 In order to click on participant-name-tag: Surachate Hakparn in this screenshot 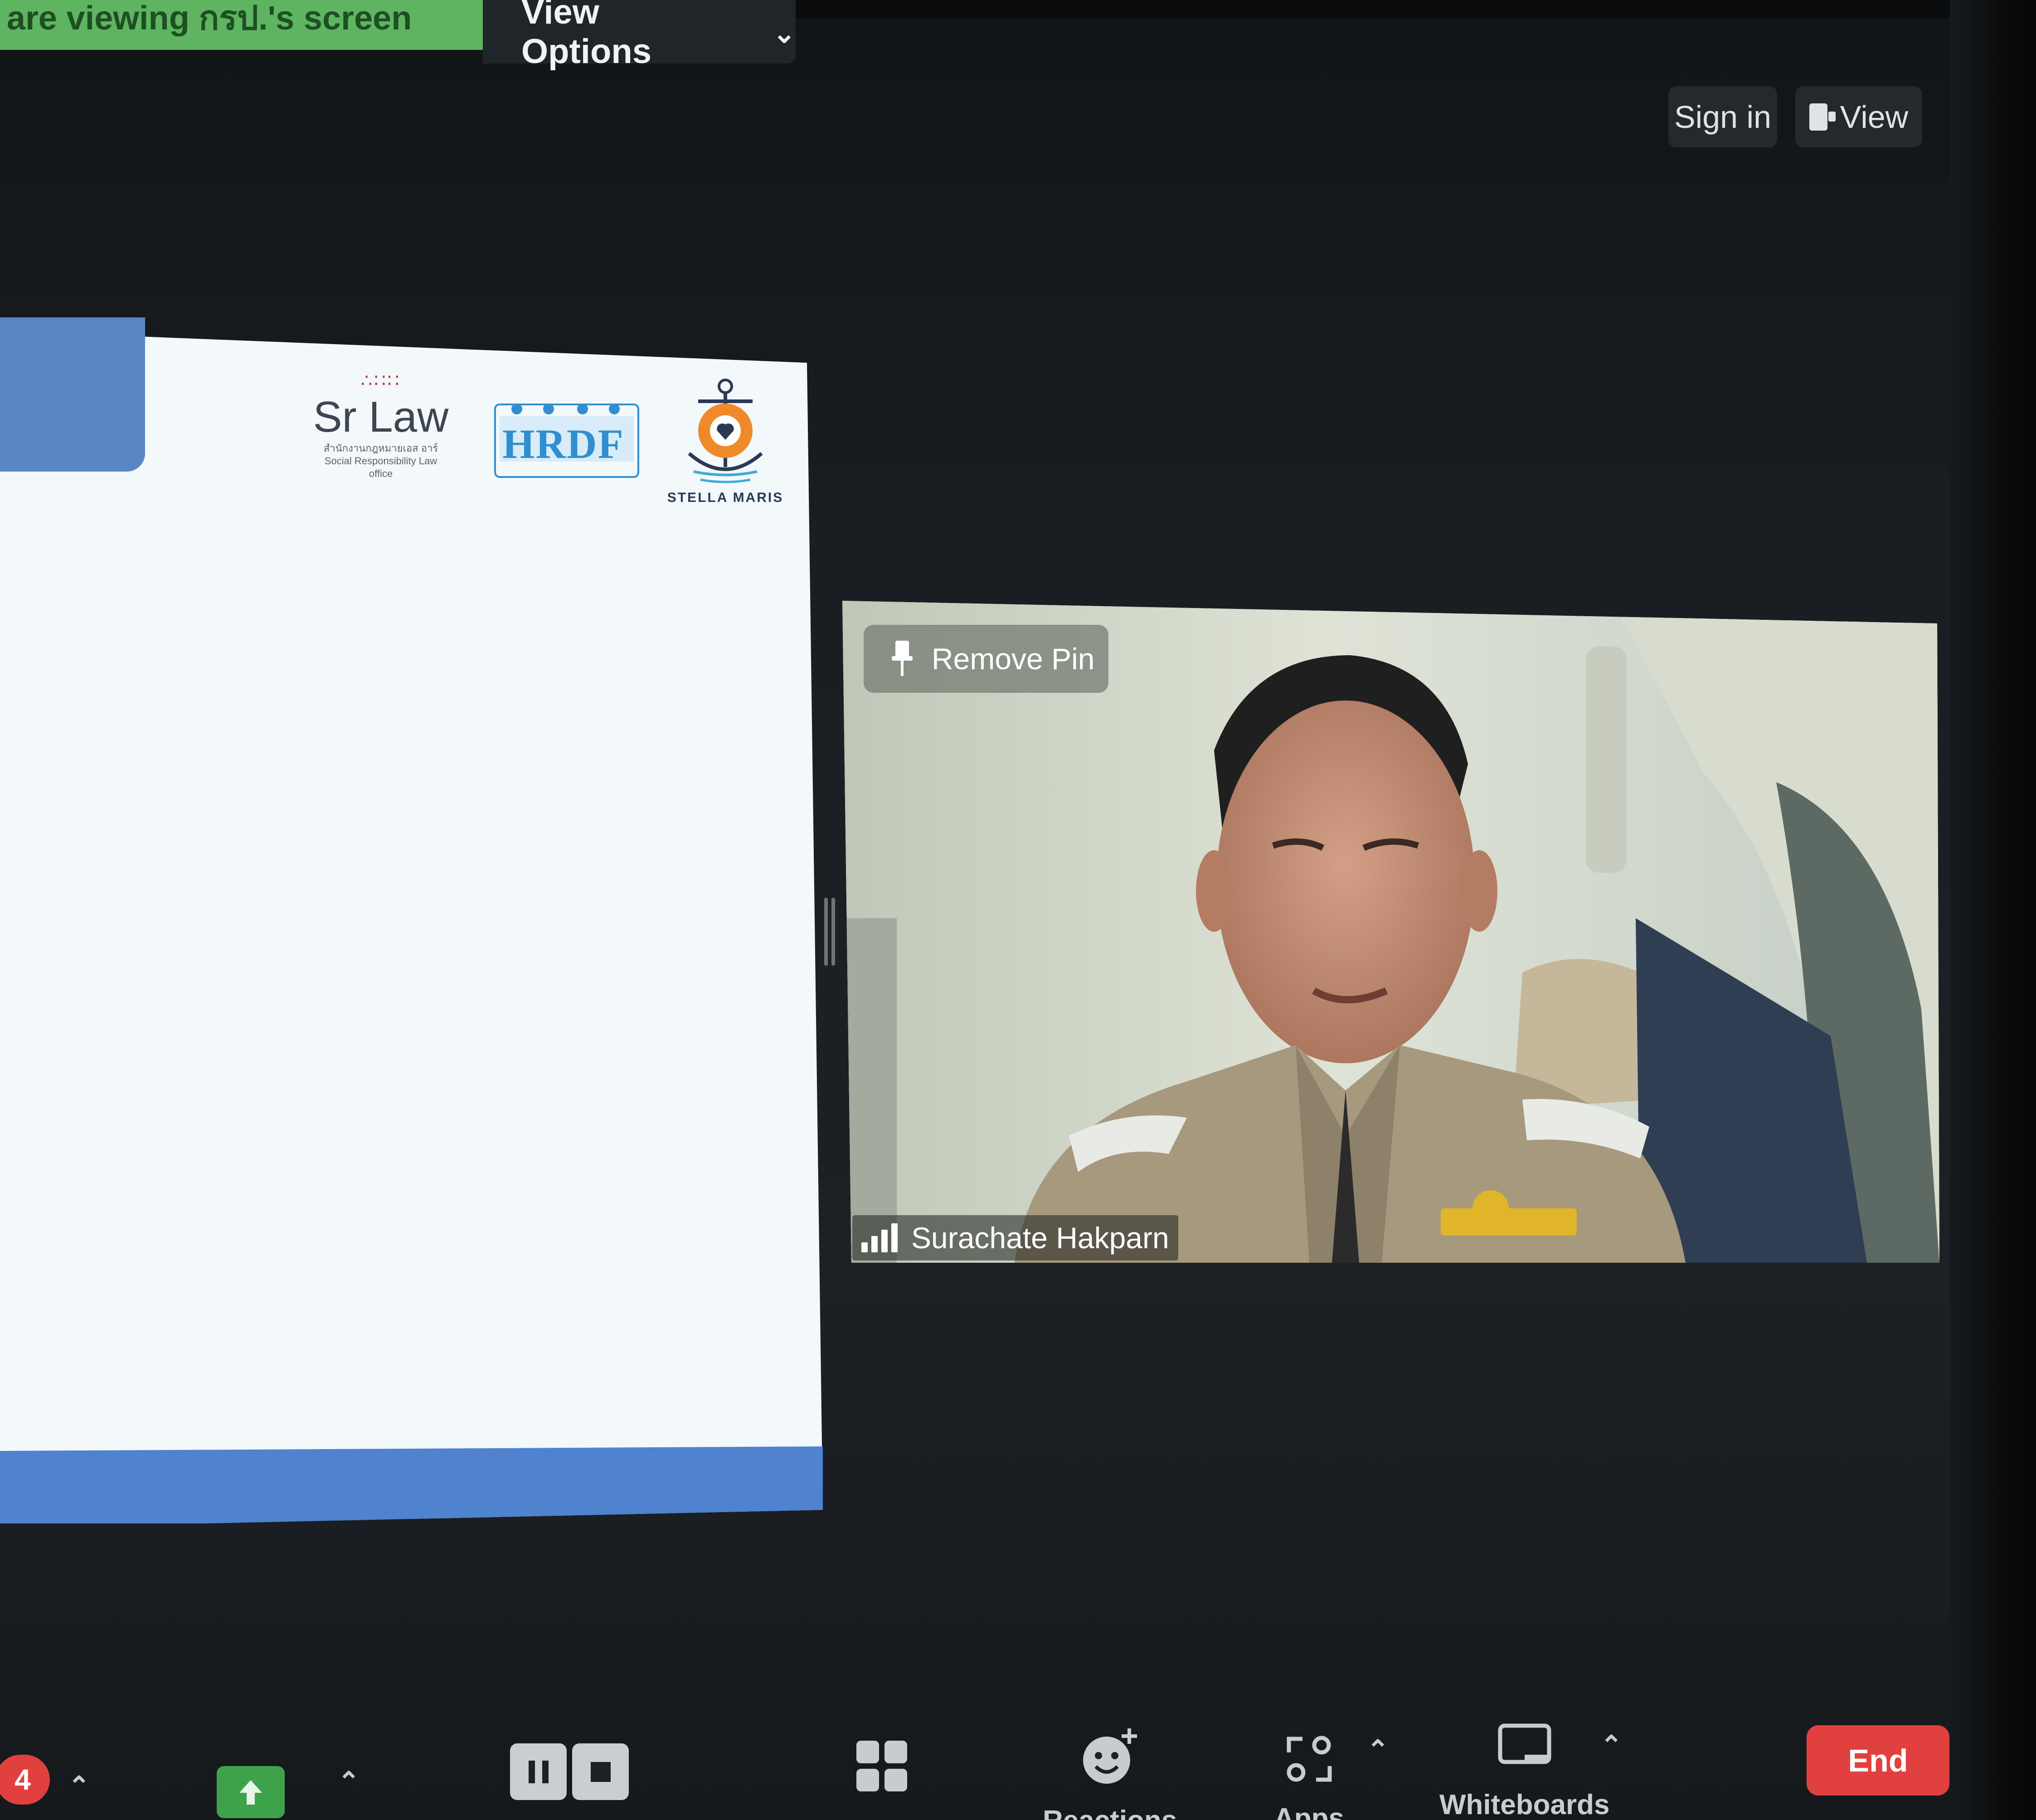, I will do `click(1015, 1237)`.